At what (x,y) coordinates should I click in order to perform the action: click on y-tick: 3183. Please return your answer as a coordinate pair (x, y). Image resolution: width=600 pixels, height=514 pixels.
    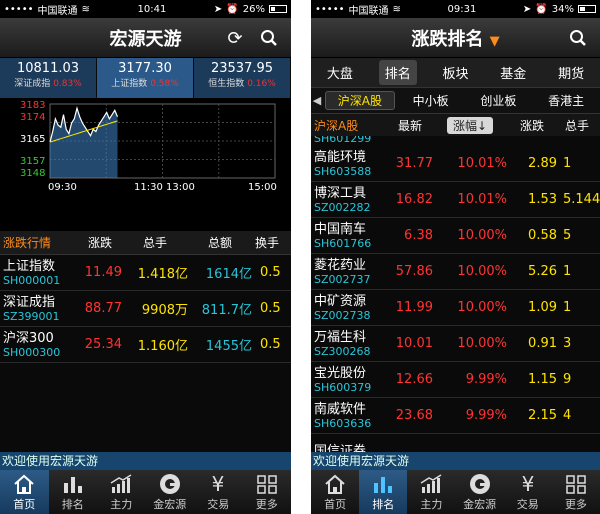
    Looking at the image, I should click on (33, 105).